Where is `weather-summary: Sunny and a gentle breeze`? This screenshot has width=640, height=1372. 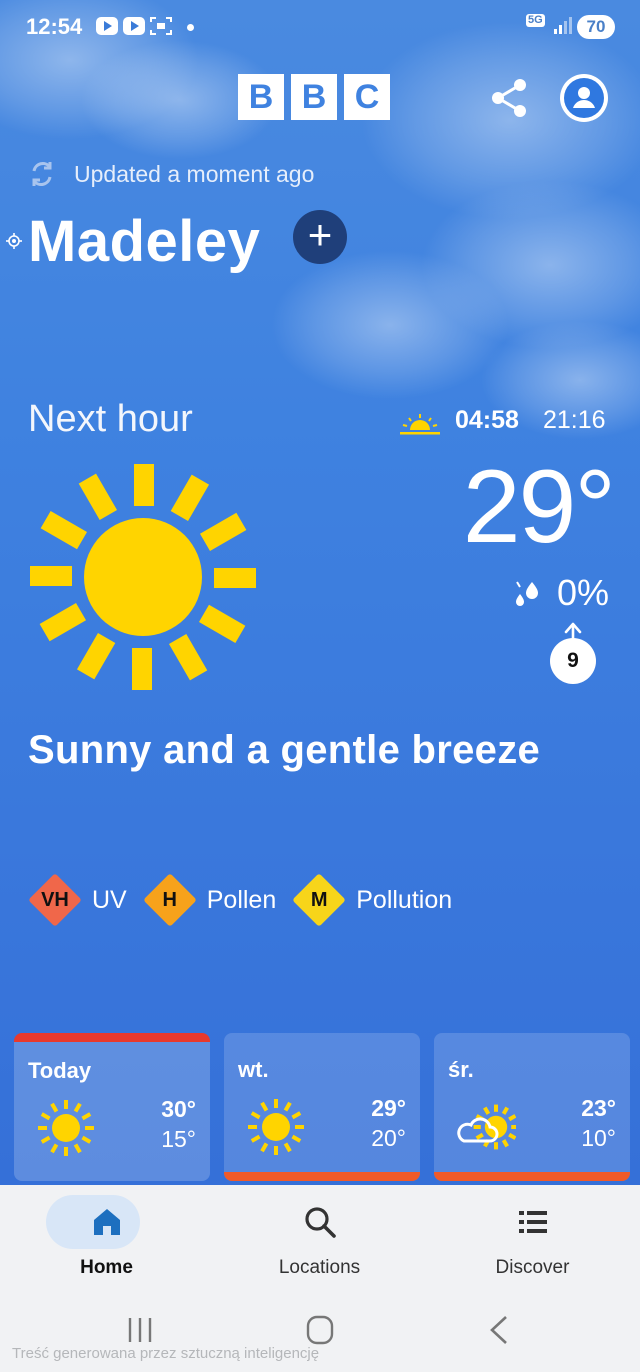
weather-summary: Sunny and a gentle breeze is located at coordinates (284, 750).